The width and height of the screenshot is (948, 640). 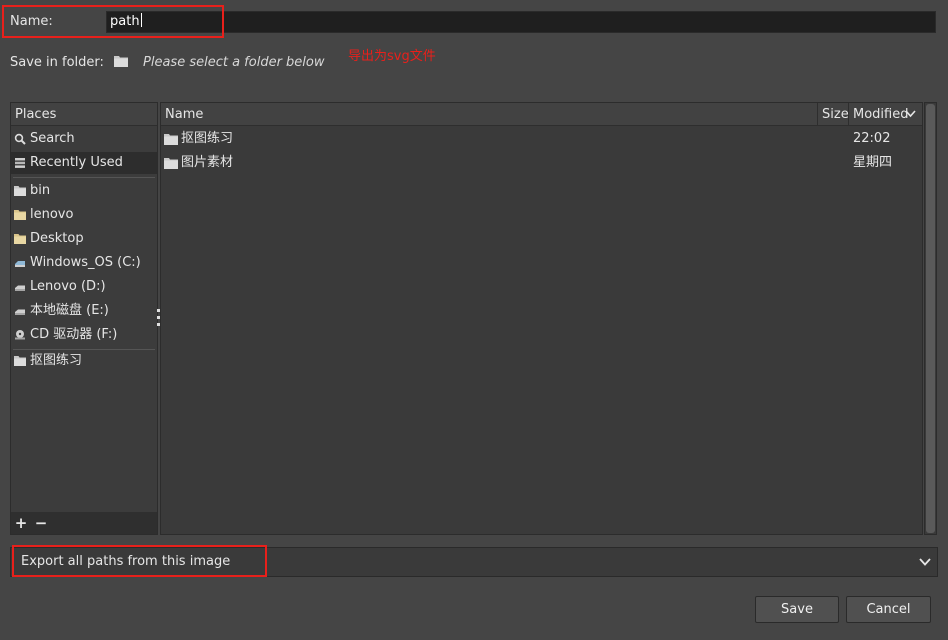 I want to click on place-item-label: Desktop, so click(x=57, y=238).